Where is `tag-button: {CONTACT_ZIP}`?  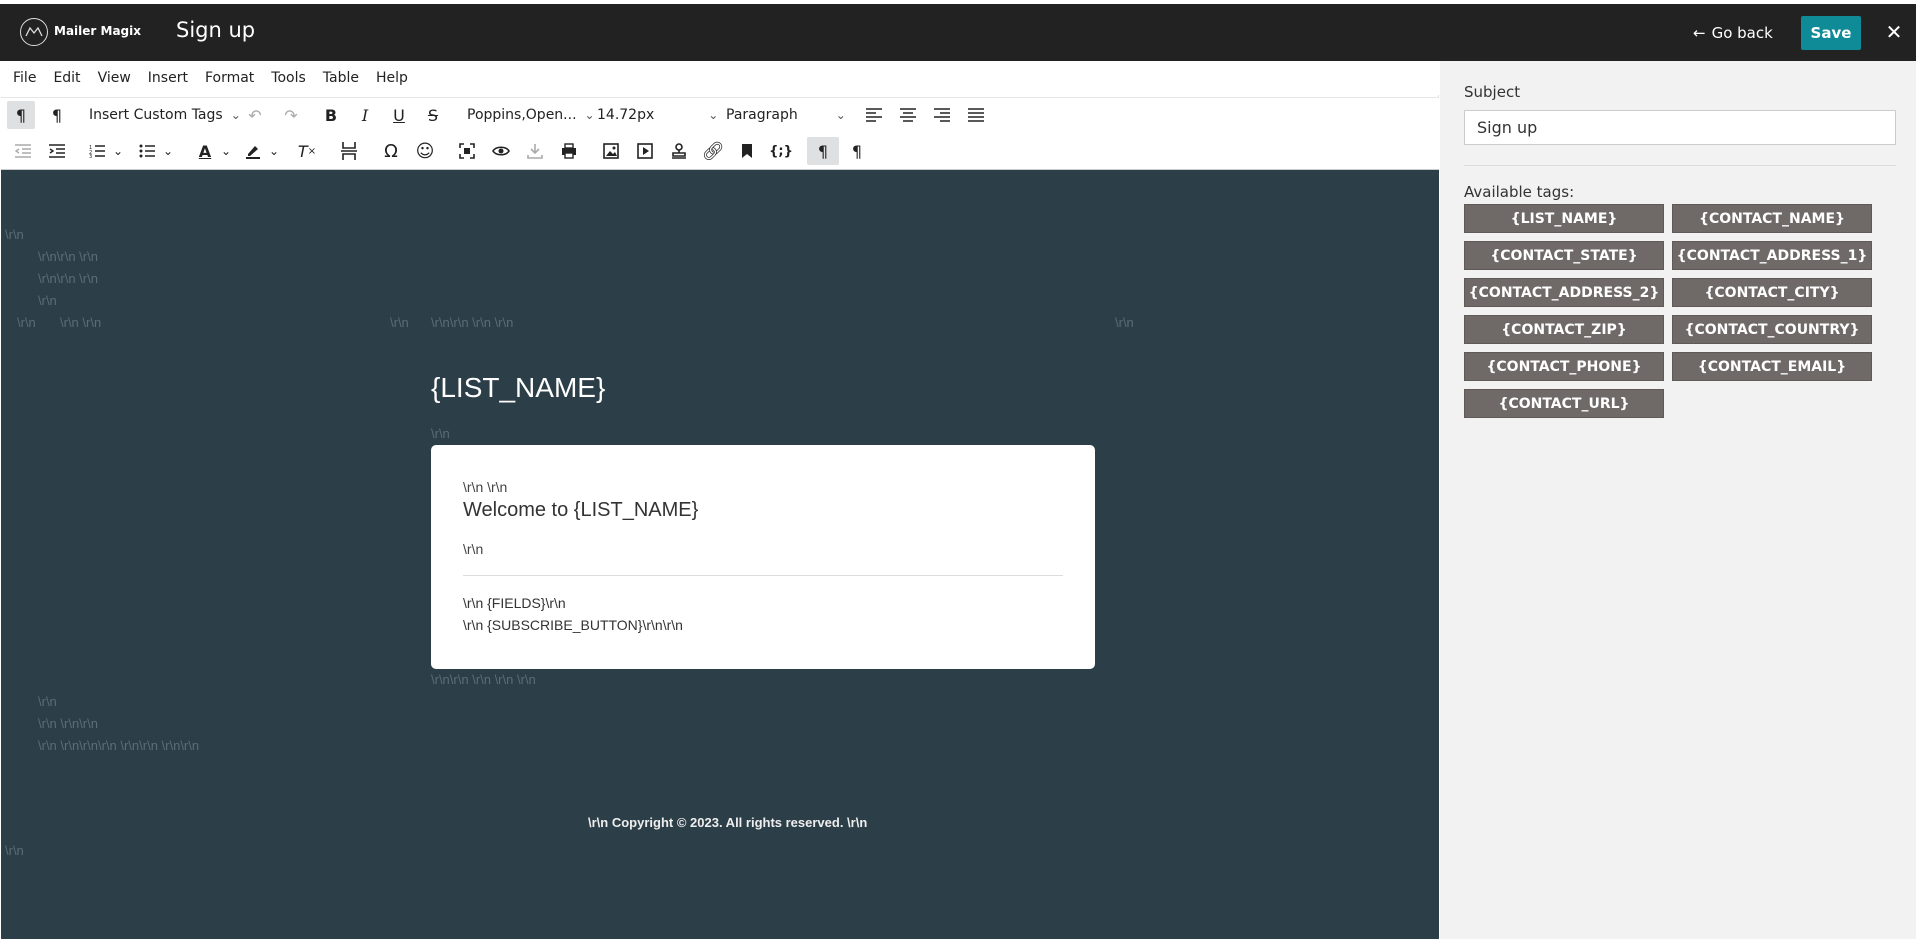
tag-button: {CONTACT_ZIP} is located at coordinates (1564, 329).